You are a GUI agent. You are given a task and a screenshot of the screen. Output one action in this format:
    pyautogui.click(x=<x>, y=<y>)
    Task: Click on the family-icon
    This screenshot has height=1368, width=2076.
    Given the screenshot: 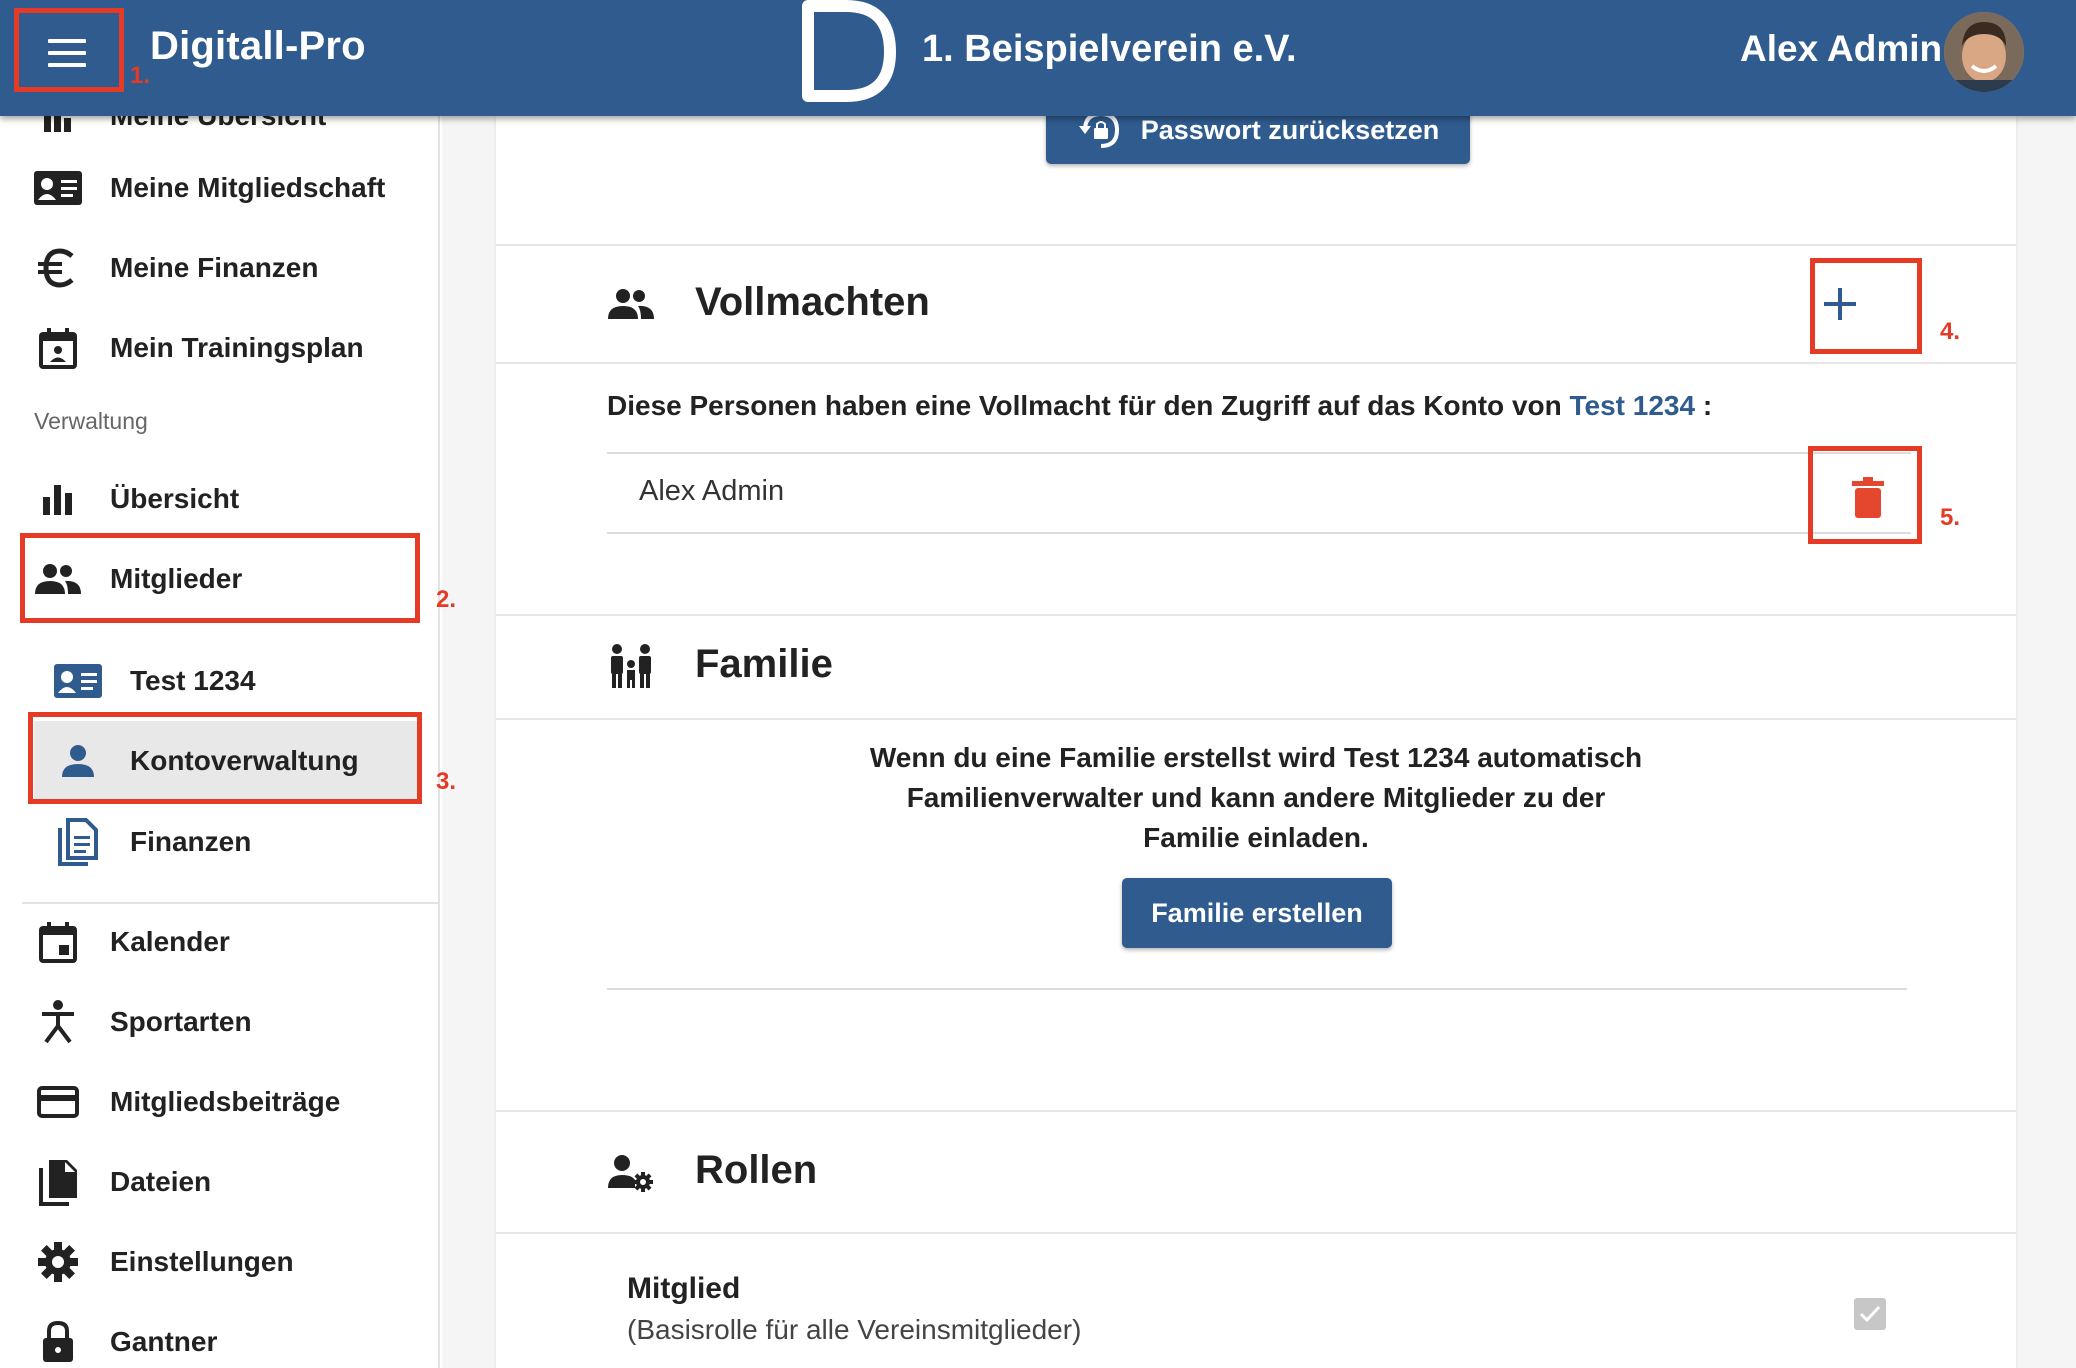 What is the action you would take?
    pyautogui.click(x=631, y=666)
    